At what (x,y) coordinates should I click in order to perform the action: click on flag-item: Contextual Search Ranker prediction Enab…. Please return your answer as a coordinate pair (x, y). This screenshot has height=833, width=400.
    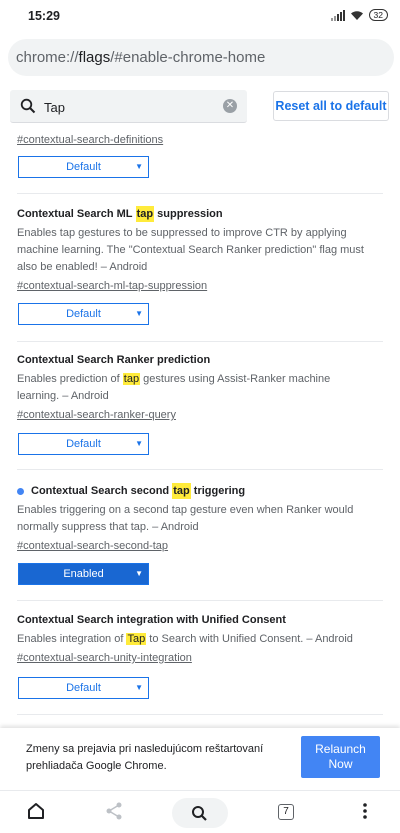
    Looking at the image, I should click on (200, 387).